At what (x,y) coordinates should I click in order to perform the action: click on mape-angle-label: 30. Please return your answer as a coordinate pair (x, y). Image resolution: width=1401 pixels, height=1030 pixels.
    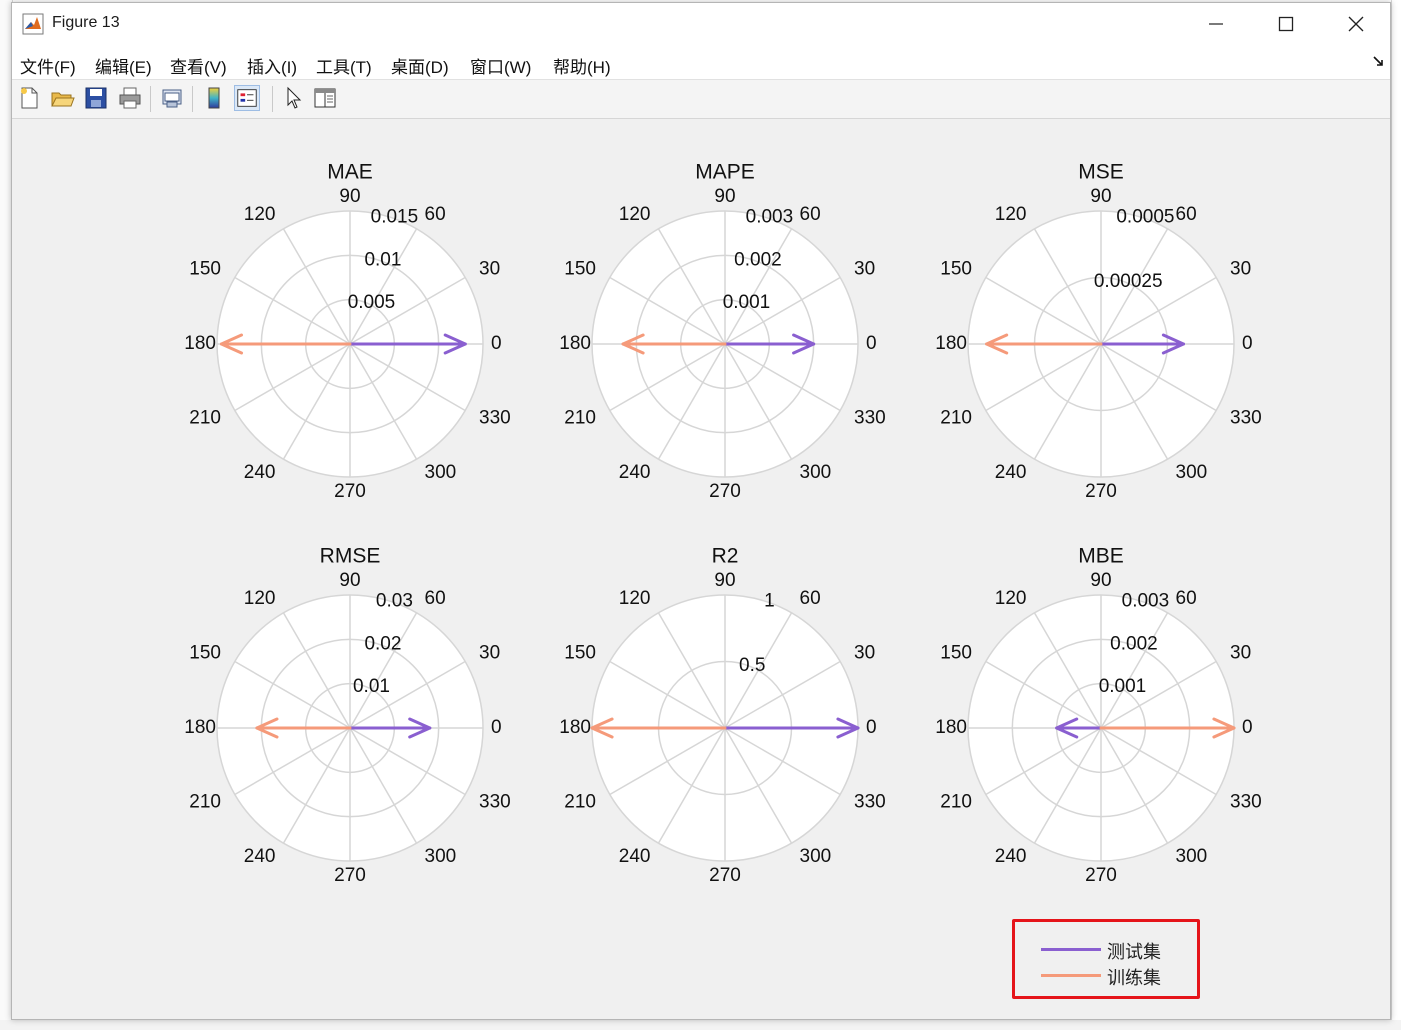
    Looking at the image, I should click on (864, 269).